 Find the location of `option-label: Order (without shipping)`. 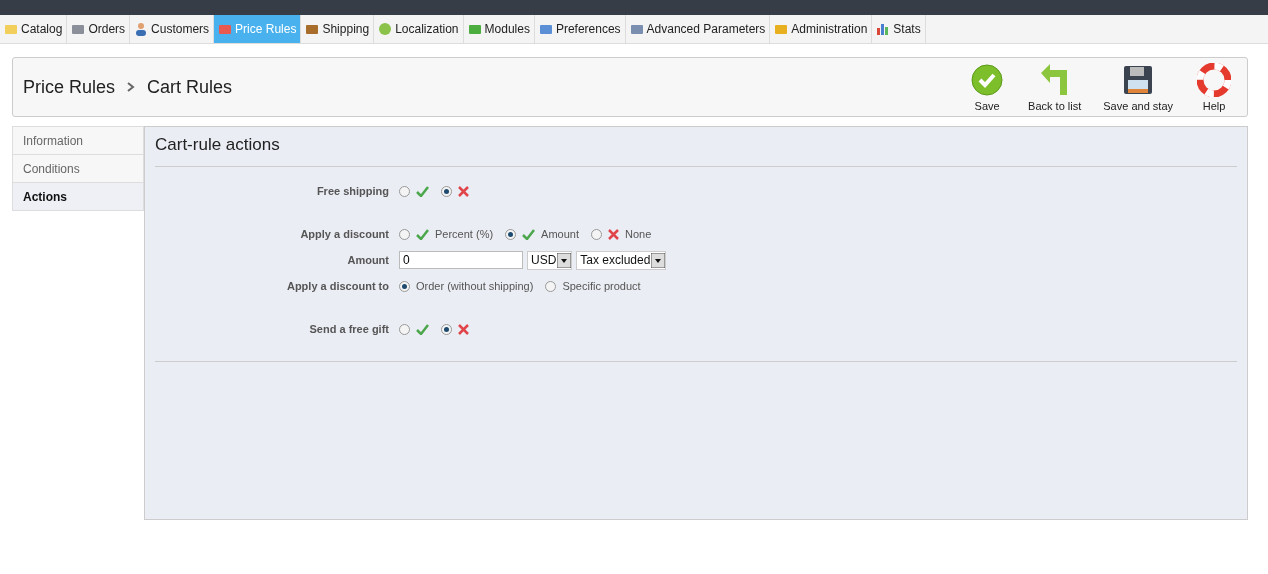

option-label: Order (without shipping) is located at coordinates (475, 286).